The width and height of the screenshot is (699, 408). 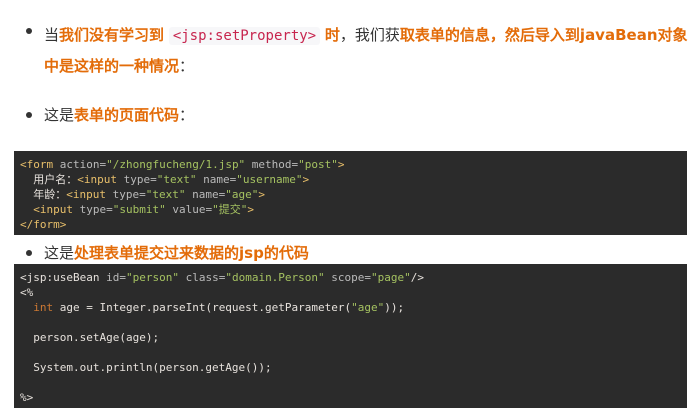 What do you see at coordinates (127, 115) in the screenshot?
I see `bullet-2-strong: 表单的页面代码` at bounding box center [127, 115].